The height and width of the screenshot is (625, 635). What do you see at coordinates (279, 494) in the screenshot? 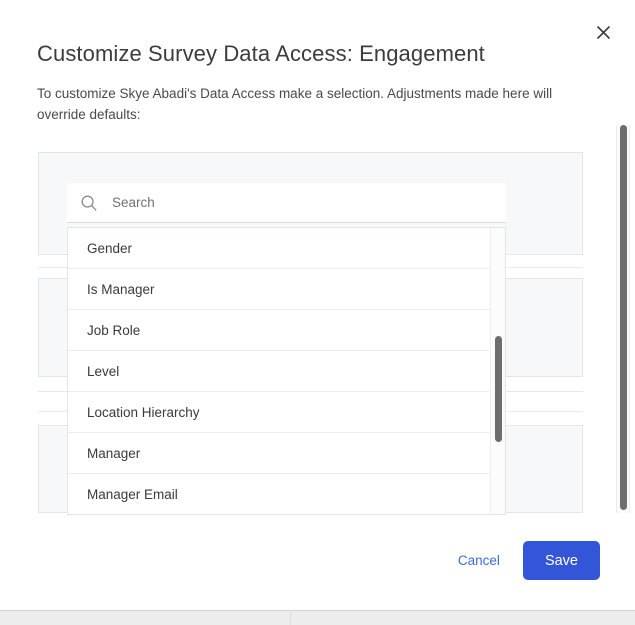
I see `list-item: Manager Email` at bounding box center [279, 494].